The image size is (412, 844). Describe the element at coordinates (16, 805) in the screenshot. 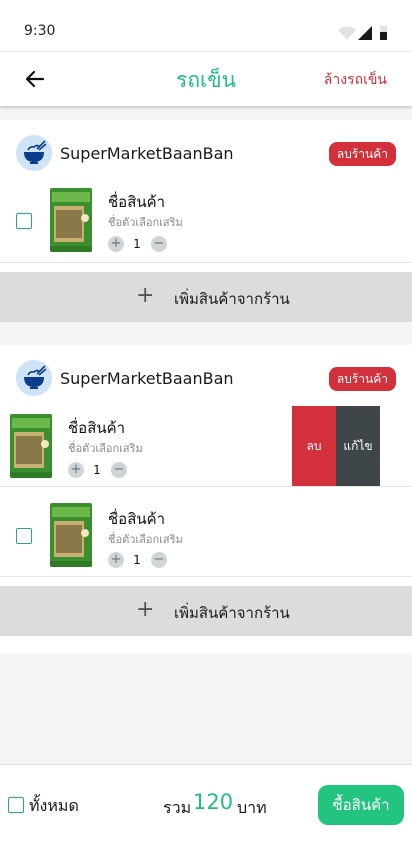

I see `select-all-checkbox` at that location.